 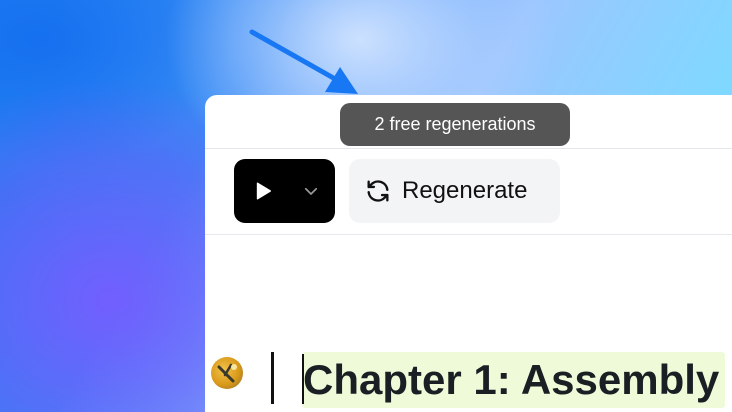 What do you see at coordinates (455, 124) in the screenshot?
I see `regenerations-tooltip: 2 free regenerations` at bounding box center [455, 124].